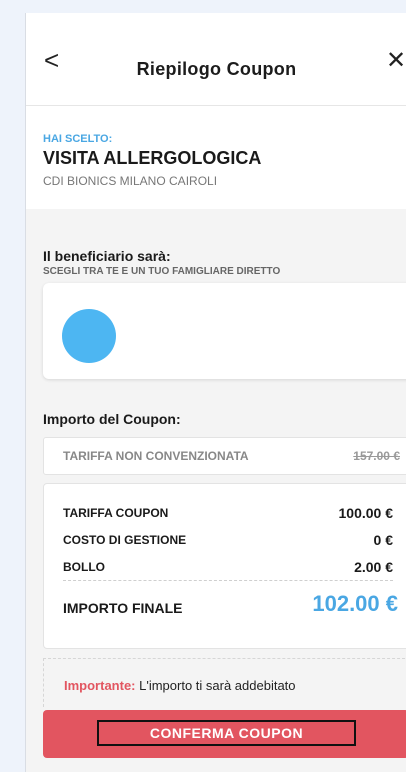 This screenshot has height=772, width=406. I want to click on non-convenzionata-row: TARIFFA NON CONVENZIONATA 157.00 €, so click(224, 456).